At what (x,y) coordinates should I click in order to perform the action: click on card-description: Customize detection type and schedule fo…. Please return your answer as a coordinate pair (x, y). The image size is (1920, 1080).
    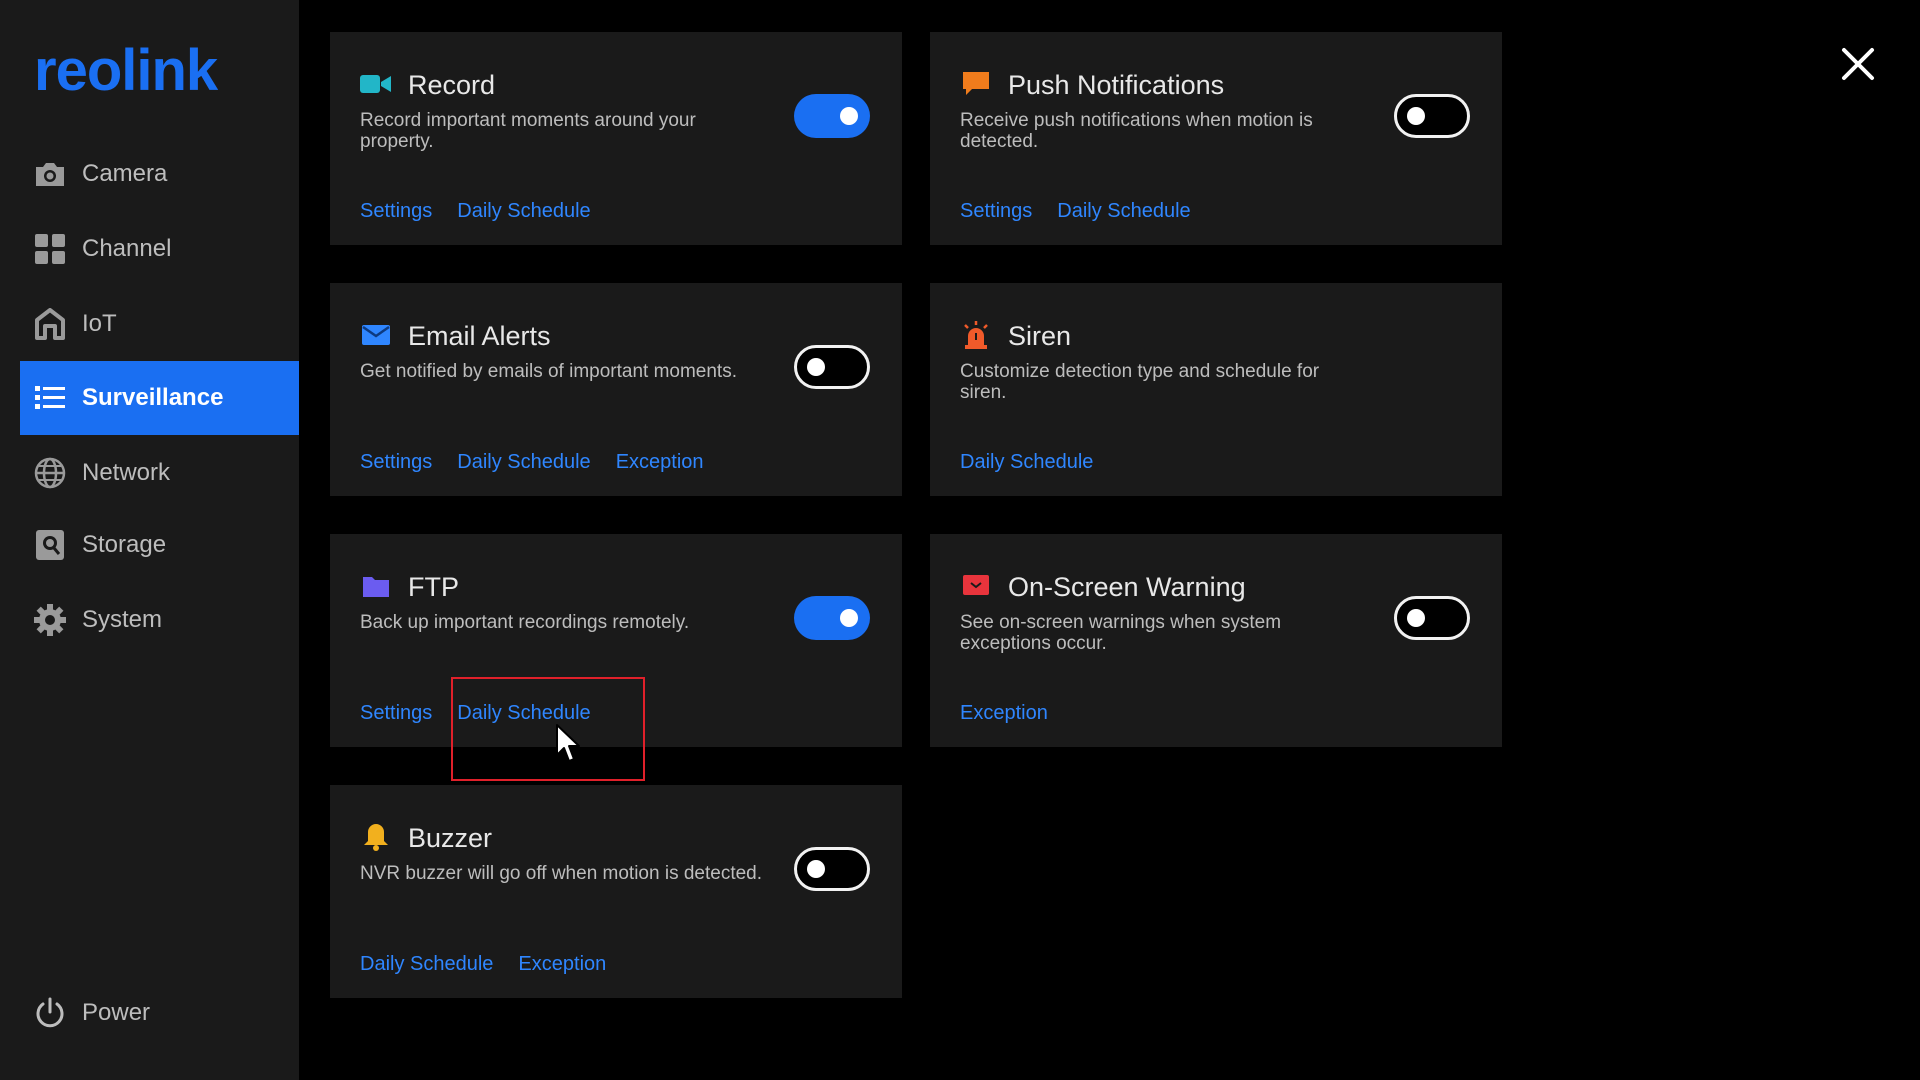
    Looking at the image, I should click on (1140, 382).